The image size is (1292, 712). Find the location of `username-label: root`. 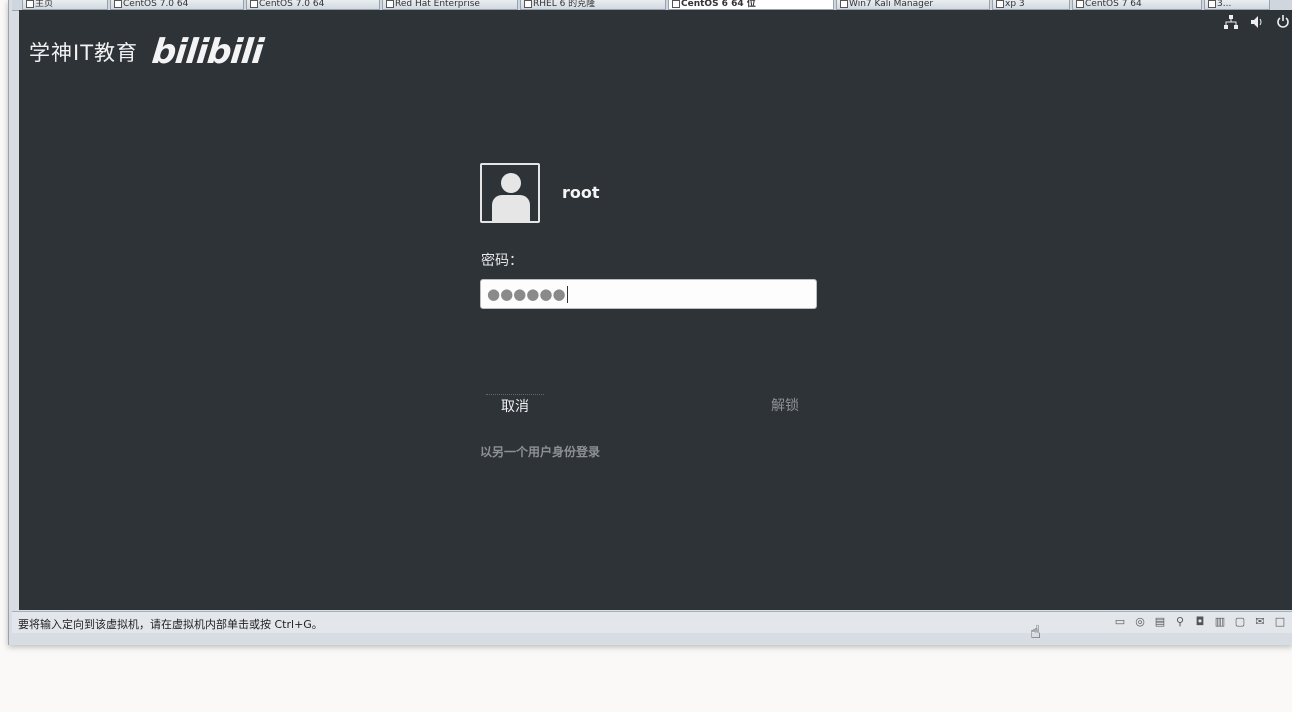

username-label: root is located at coordinates (581, 192).